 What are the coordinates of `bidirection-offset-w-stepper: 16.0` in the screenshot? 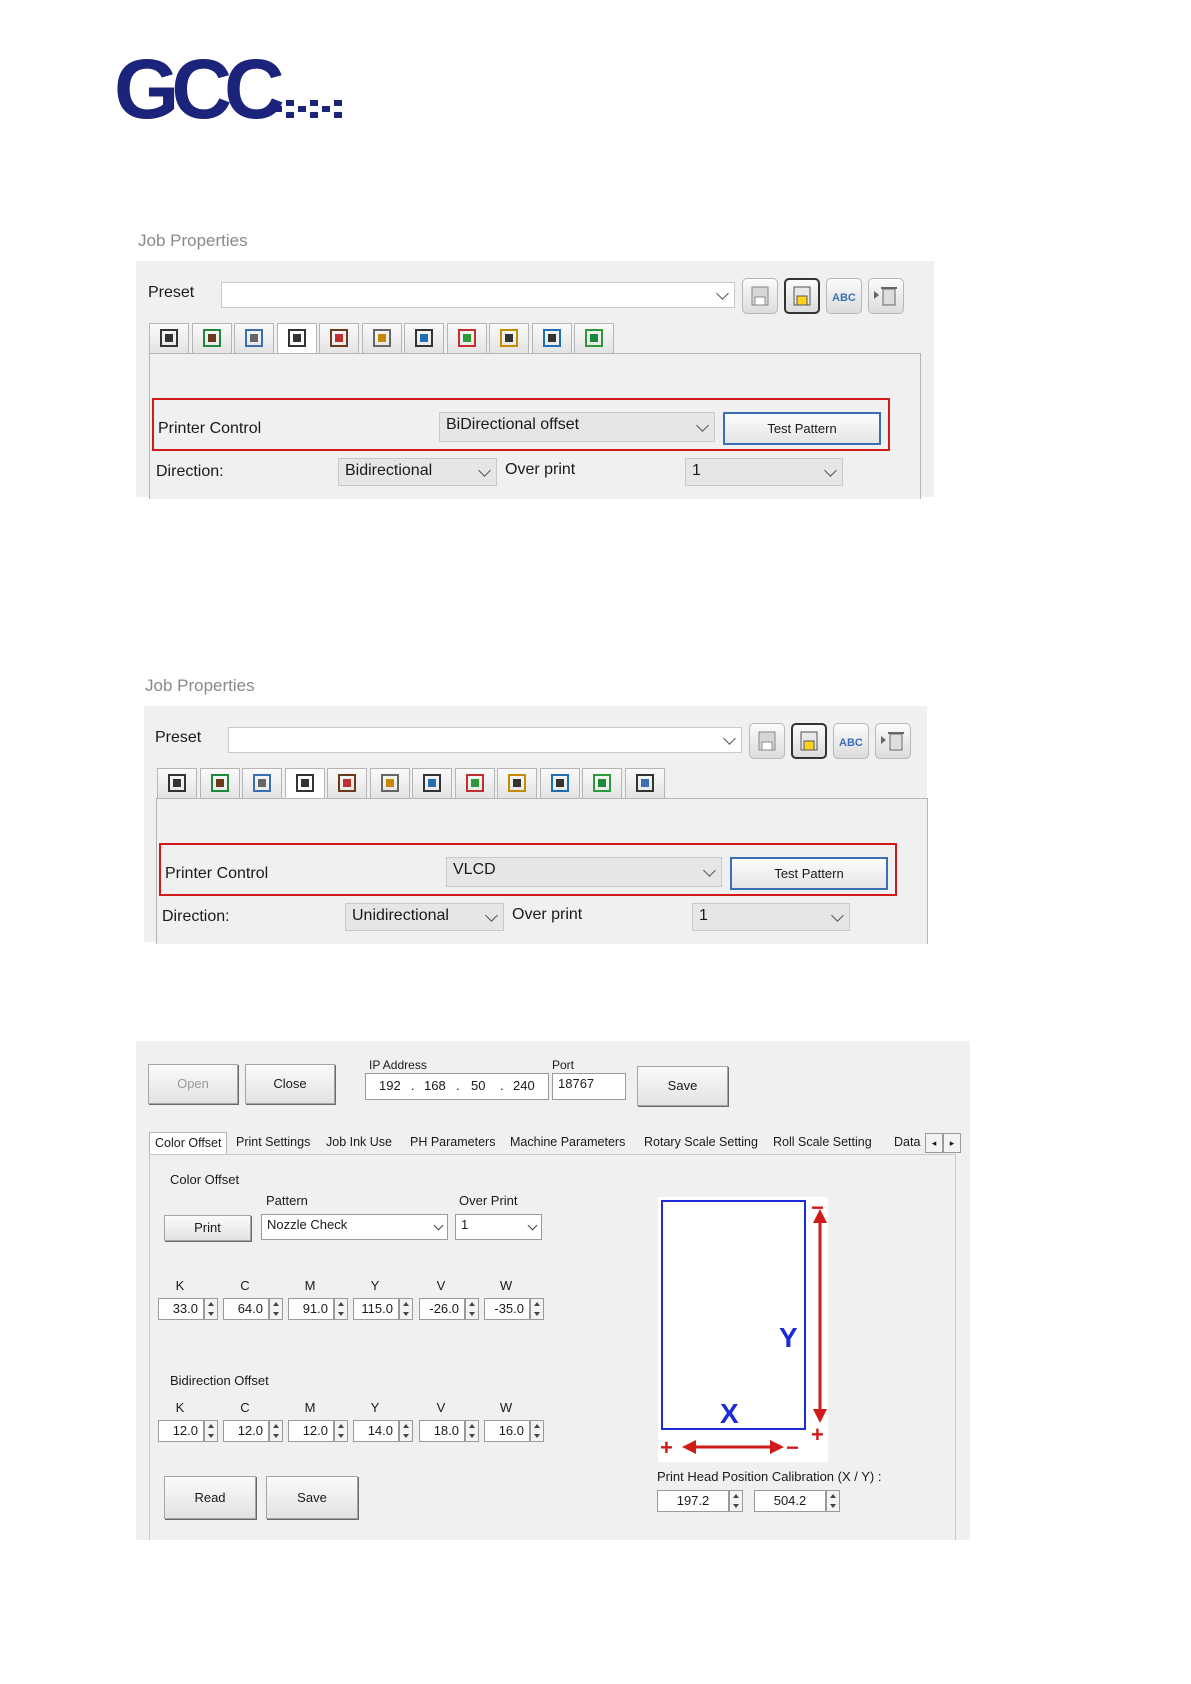 It's located at (514, 1431).